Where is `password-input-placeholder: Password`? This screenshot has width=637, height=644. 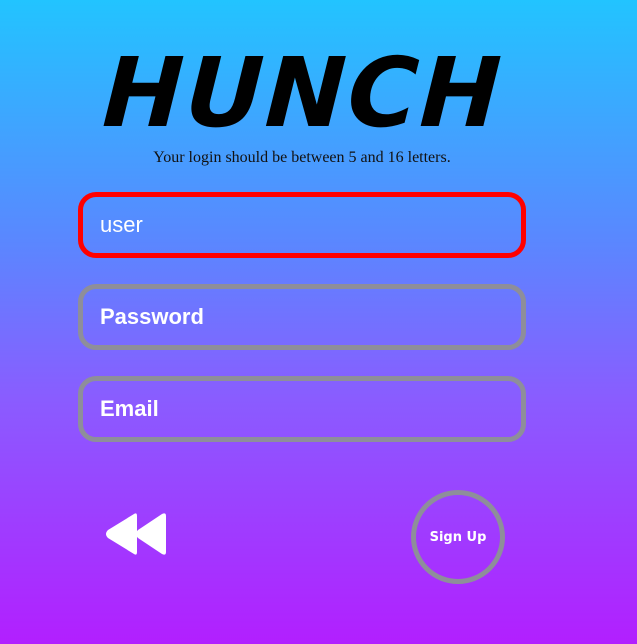
password-input-placeholder: Password is located at coordinates (152, 316).